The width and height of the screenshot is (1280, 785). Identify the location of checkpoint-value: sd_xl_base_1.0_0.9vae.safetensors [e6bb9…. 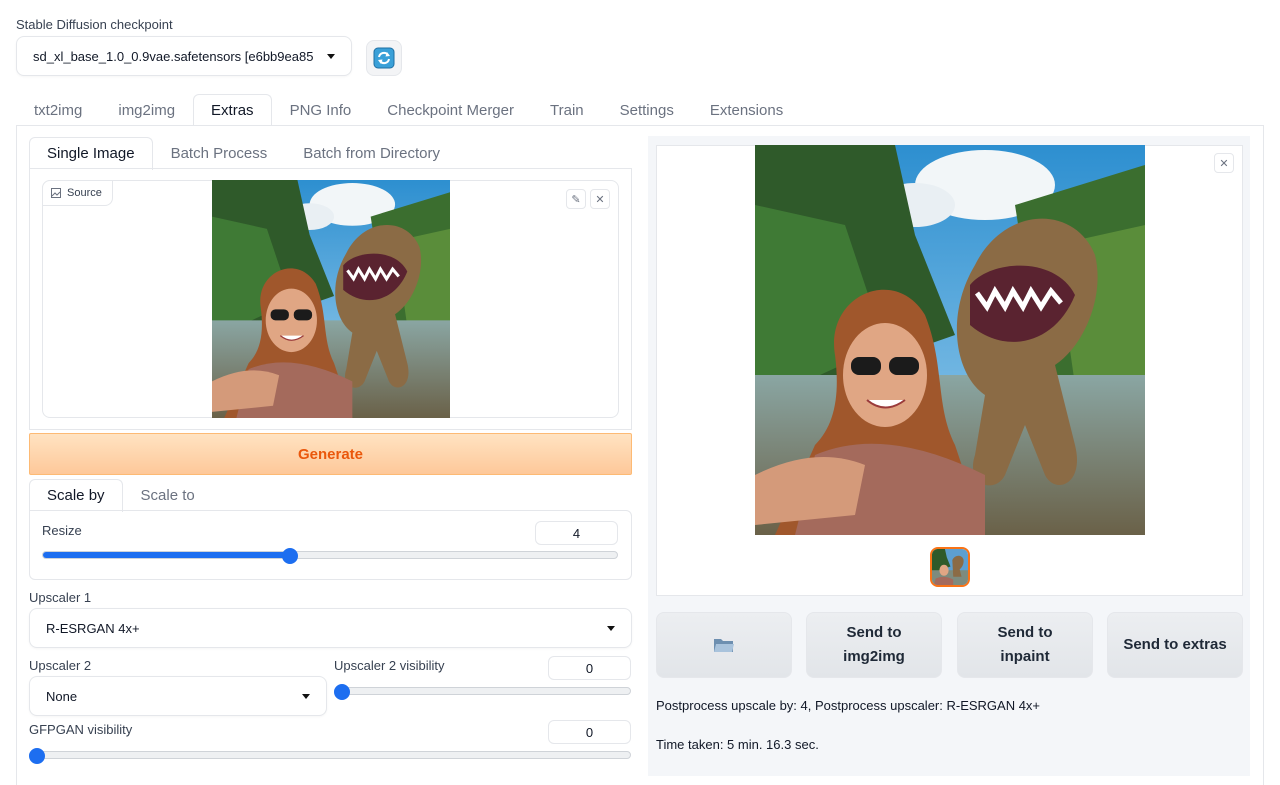
(173, 56).